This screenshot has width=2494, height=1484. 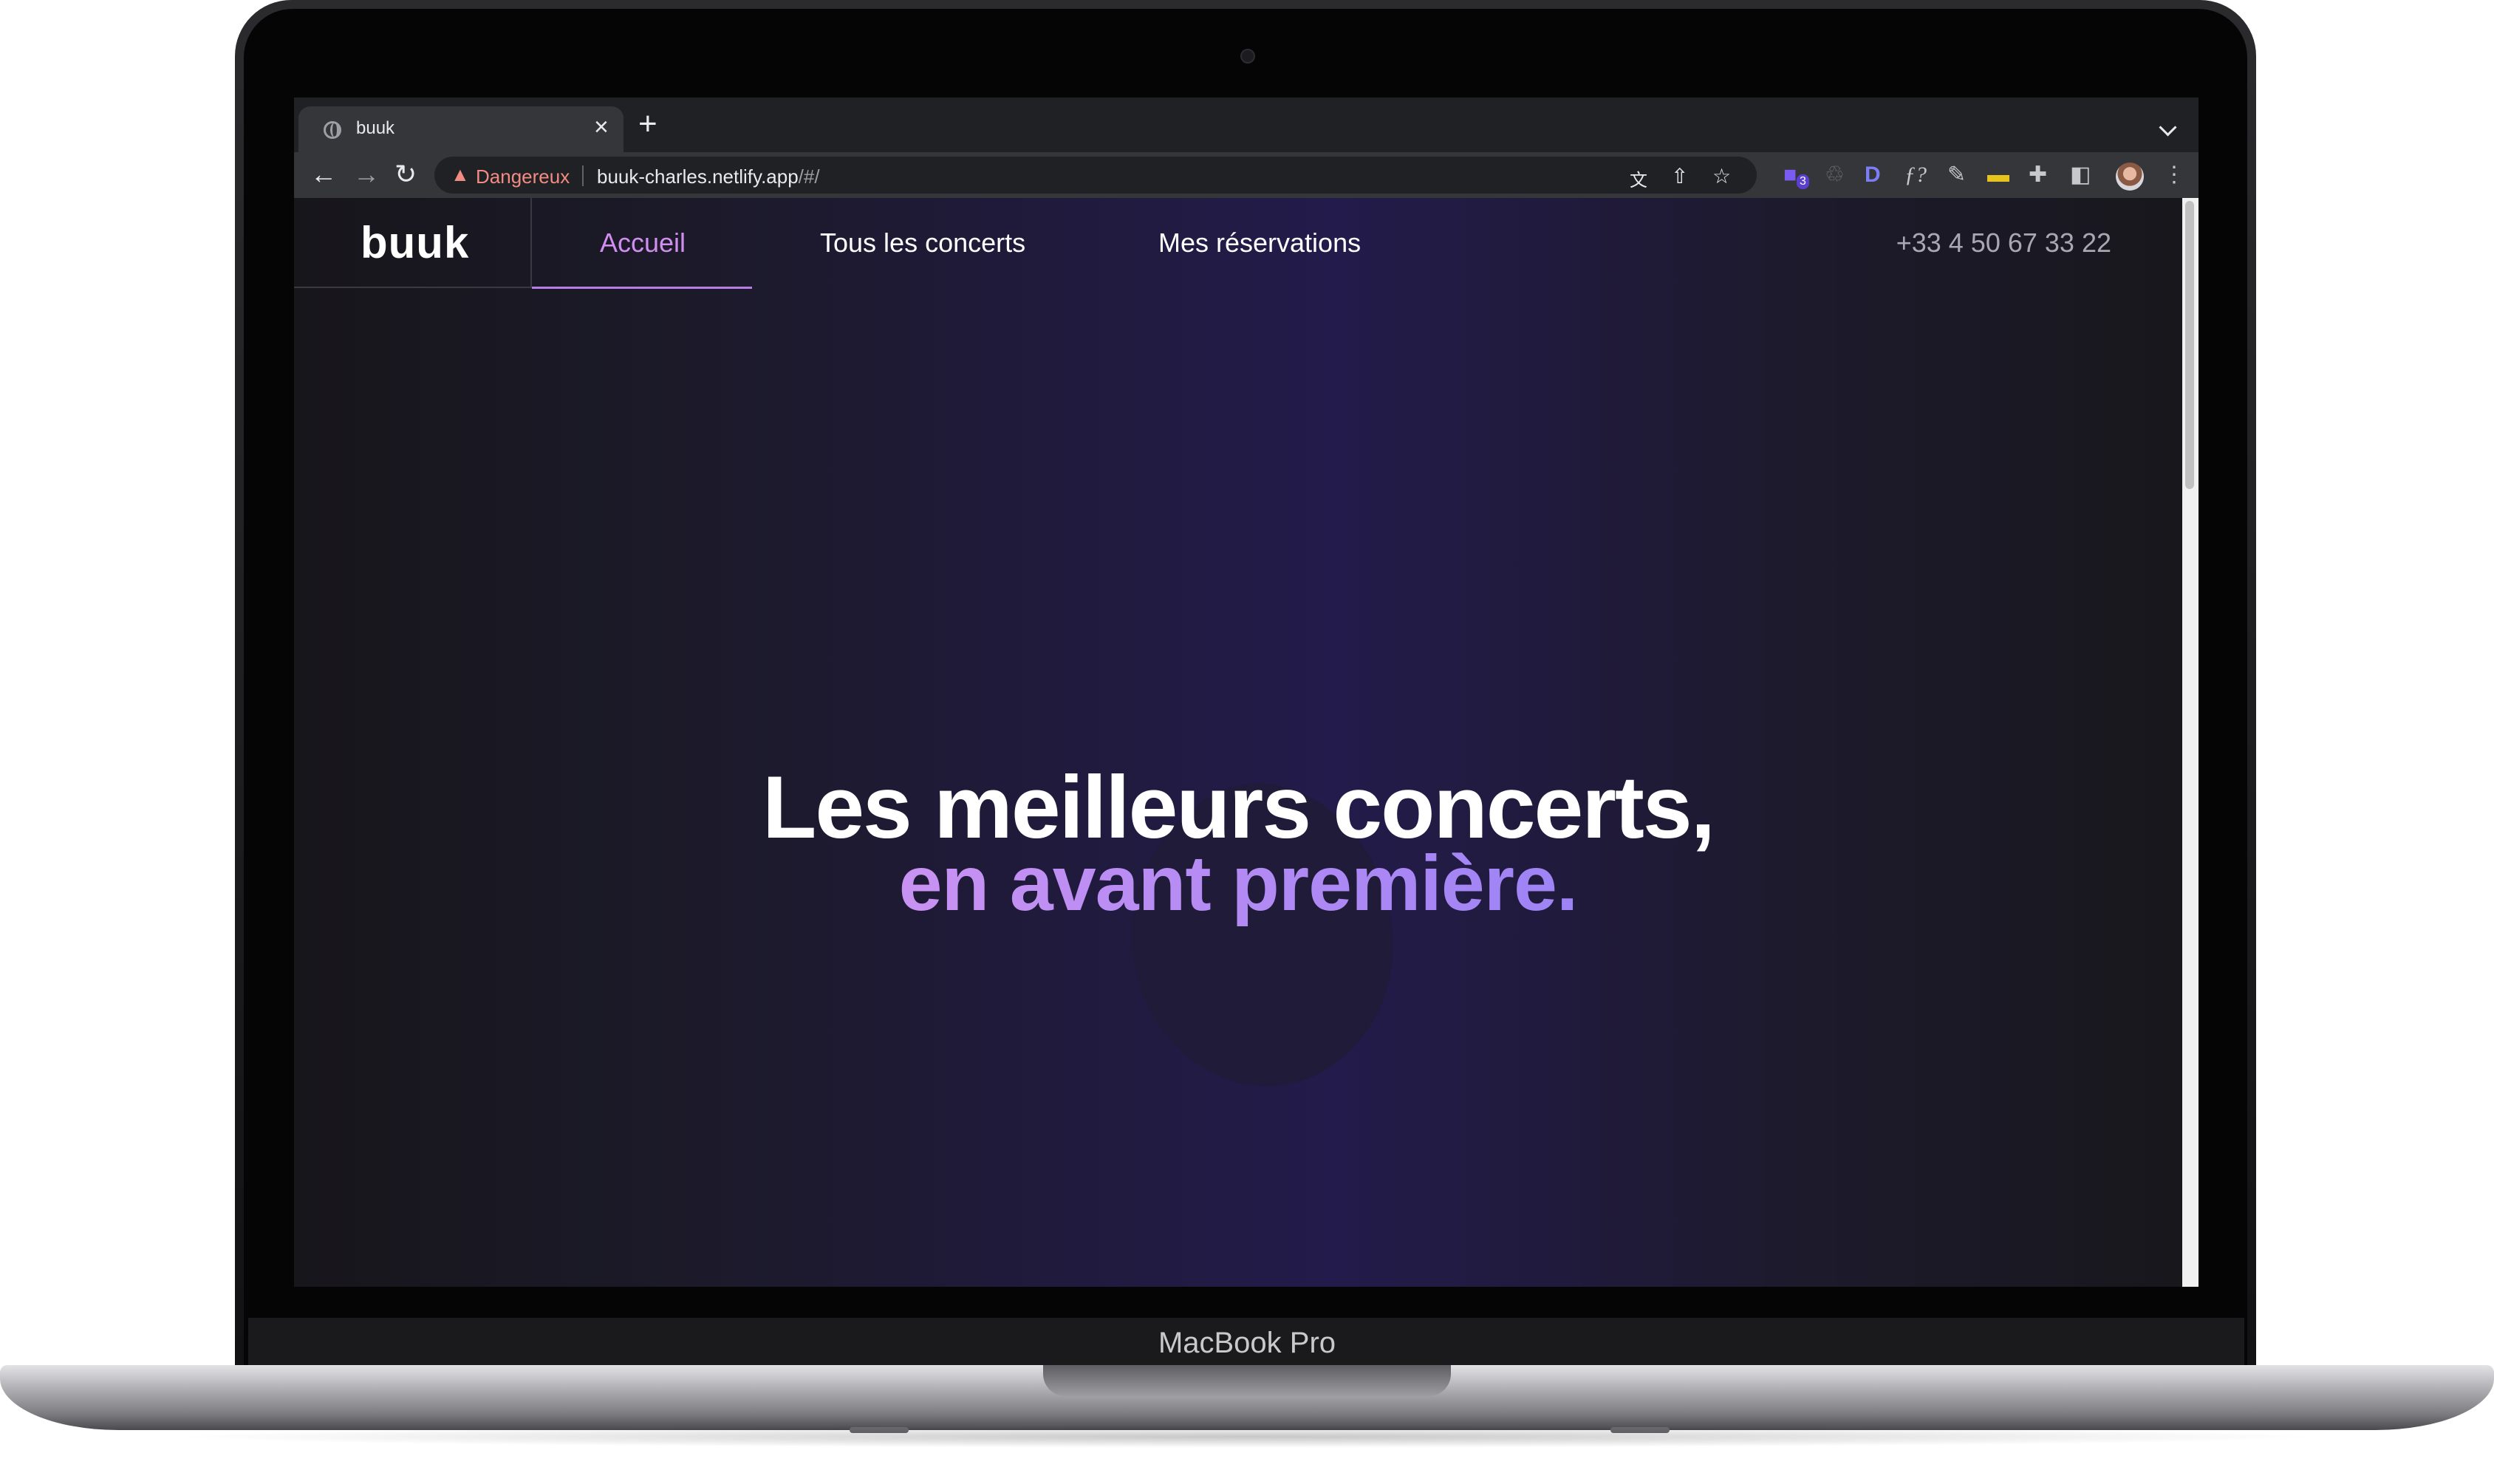 What do you see at coordinates (2080, 176) in the screenshot?
I see `side-panel-icon: ◧` at bounding box center [2080, 176].